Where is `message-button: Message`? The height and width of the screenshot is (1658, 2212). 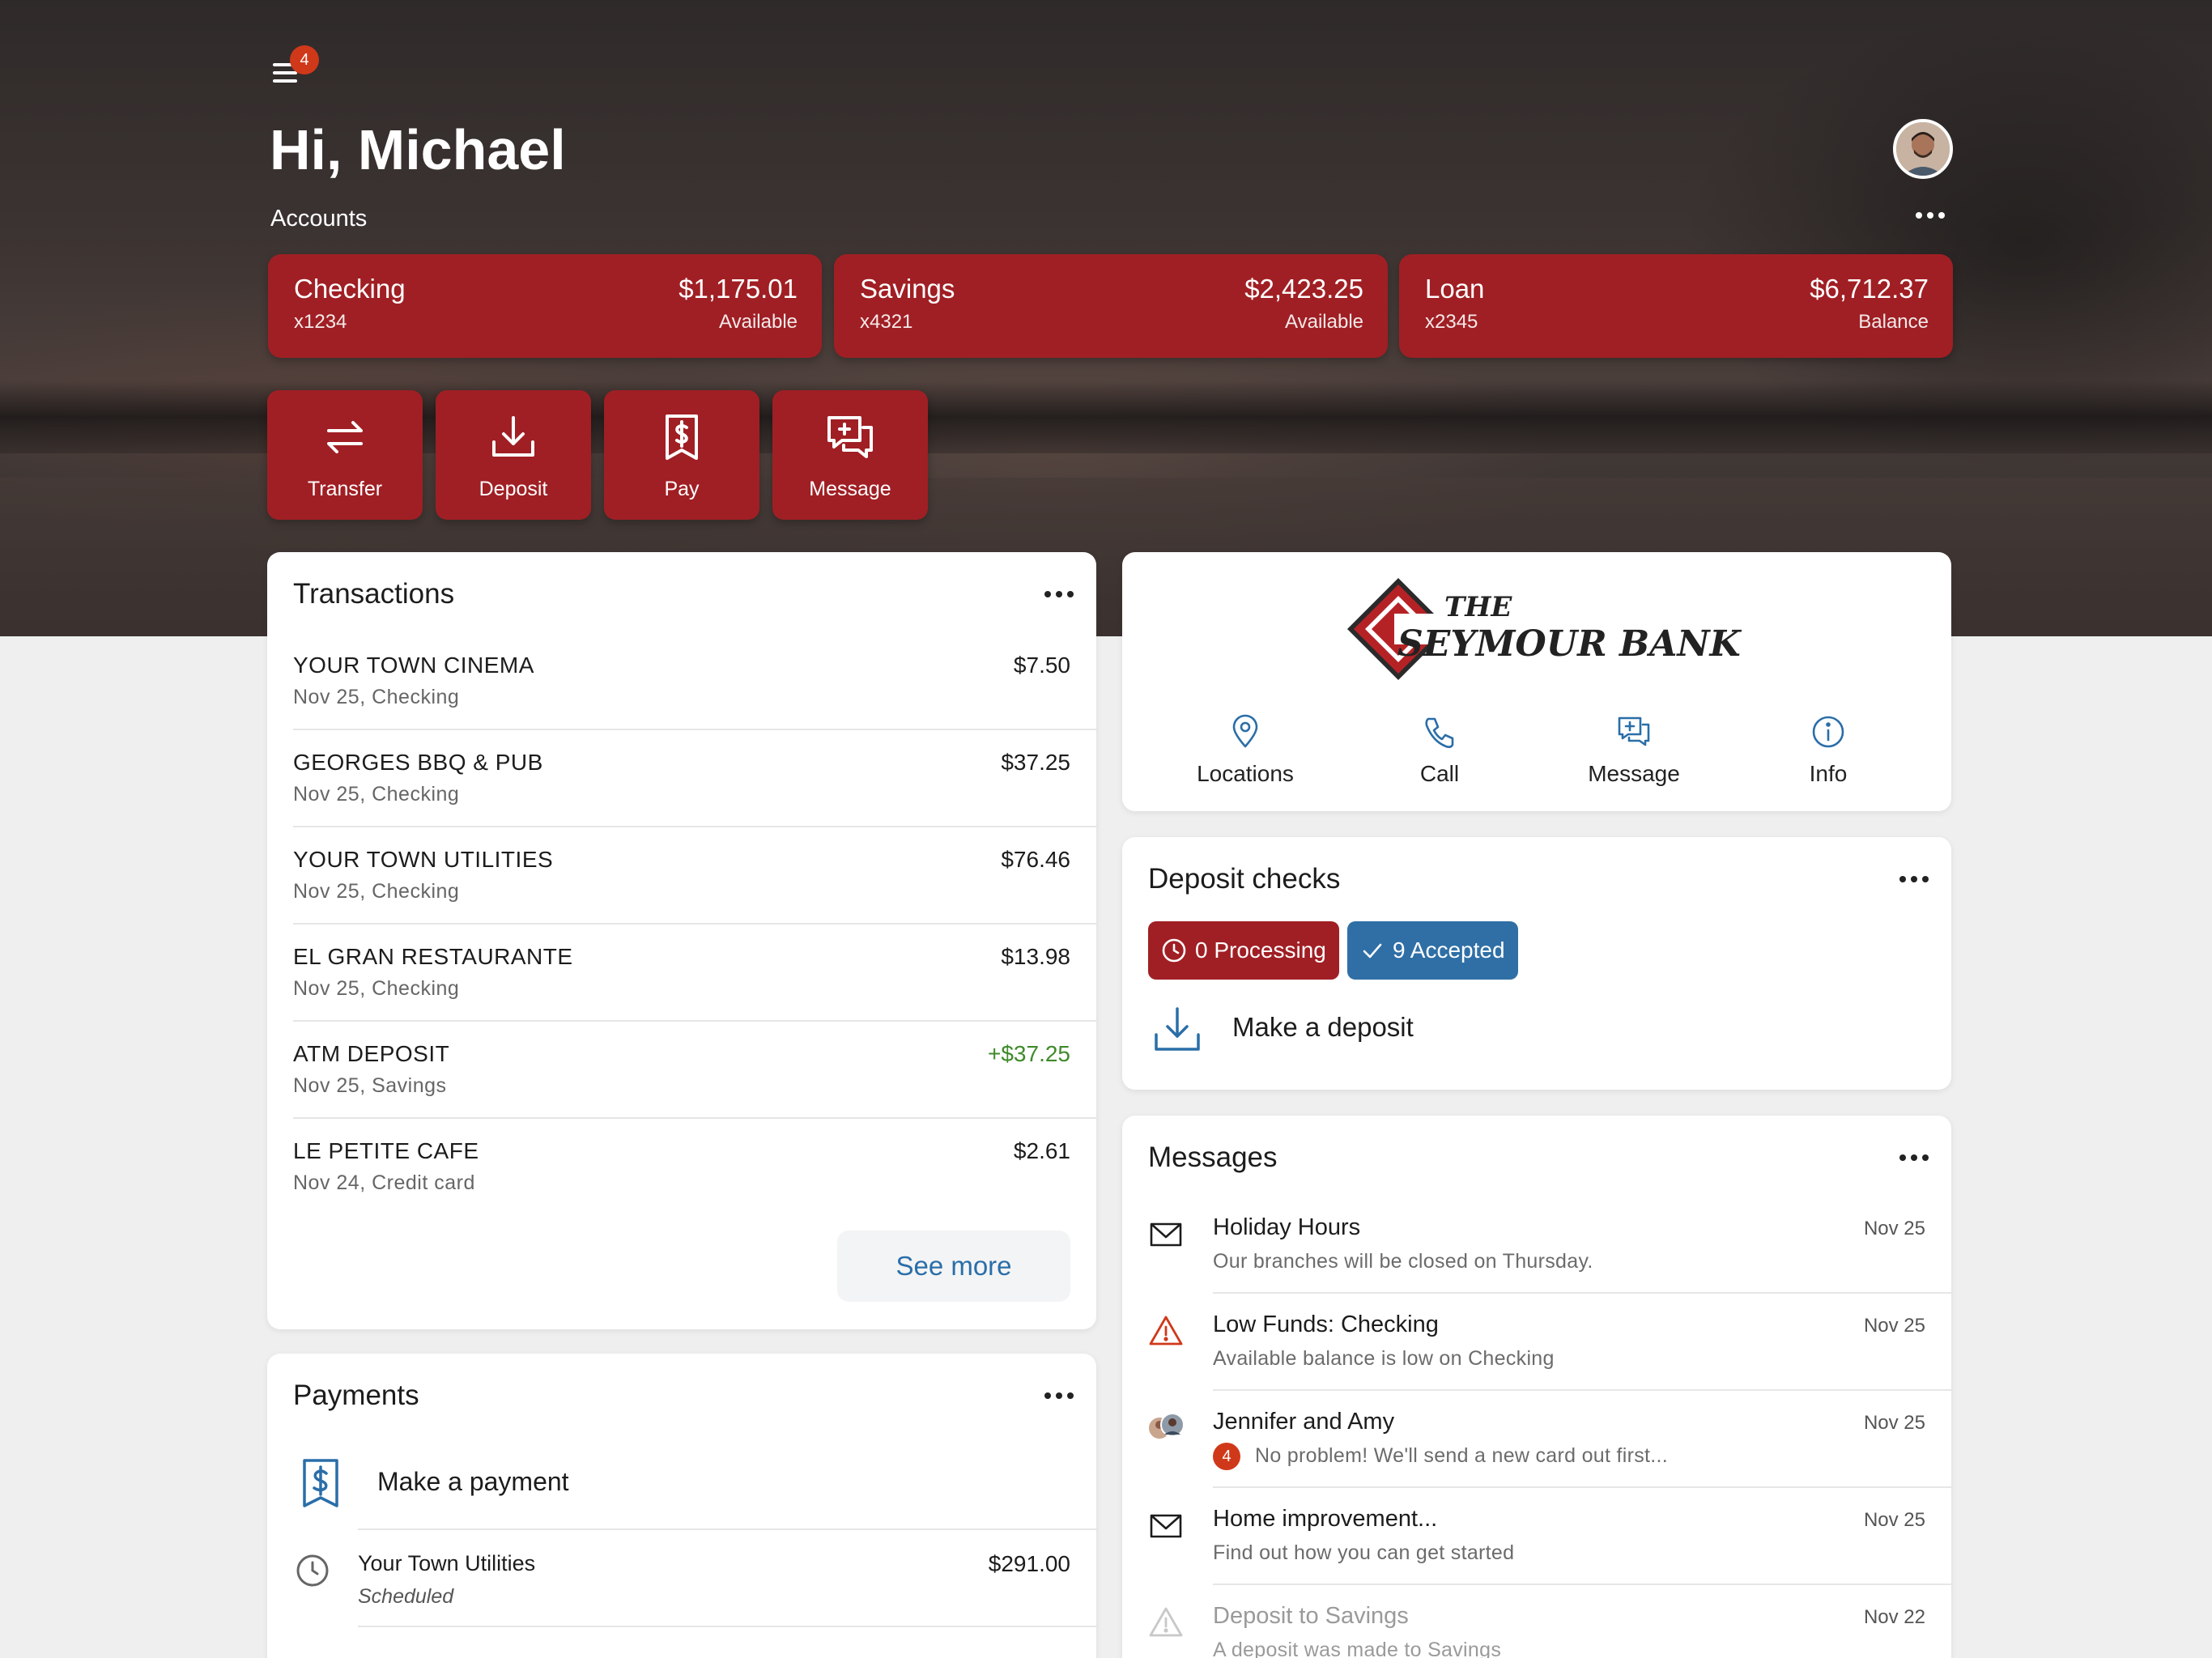 message-button: Message is located at coordinates (850, 455).